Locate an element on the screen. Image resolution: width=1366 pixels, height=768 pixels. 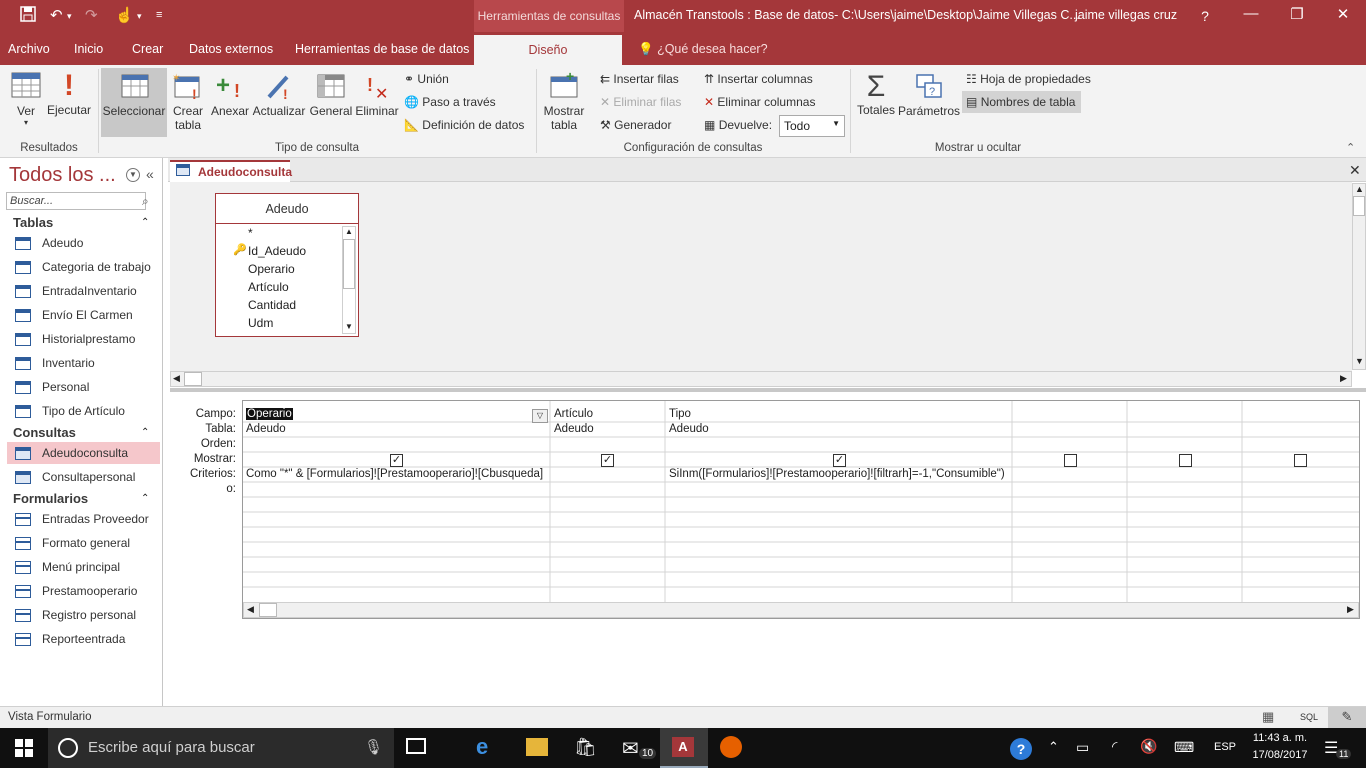
parametros-button: ? Parámetros is located at coordinates (929, 94).